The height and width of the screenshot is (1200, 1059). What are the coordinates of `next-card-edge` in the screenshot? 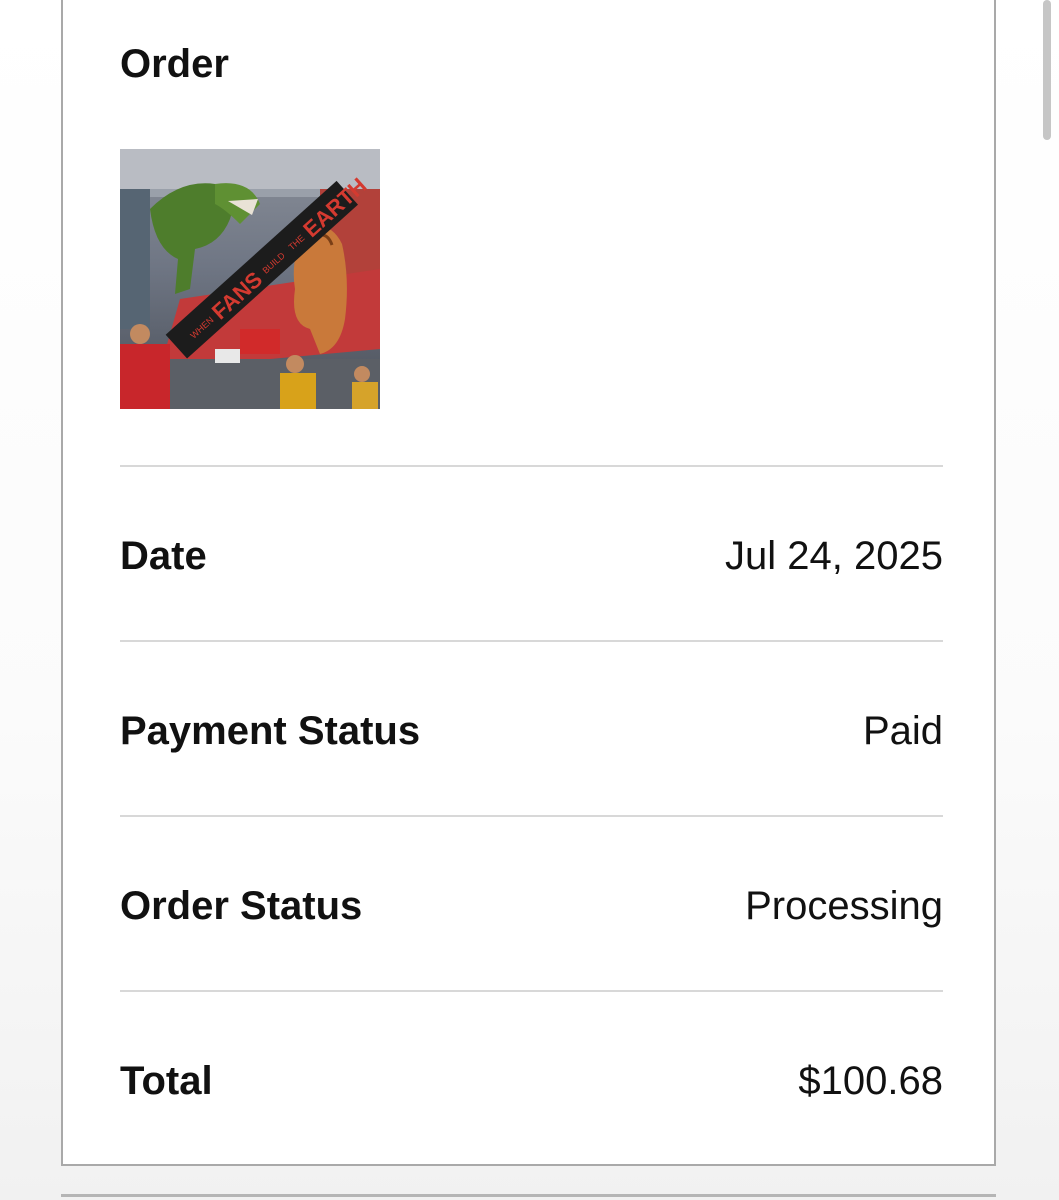 It's located at (528, 1195).